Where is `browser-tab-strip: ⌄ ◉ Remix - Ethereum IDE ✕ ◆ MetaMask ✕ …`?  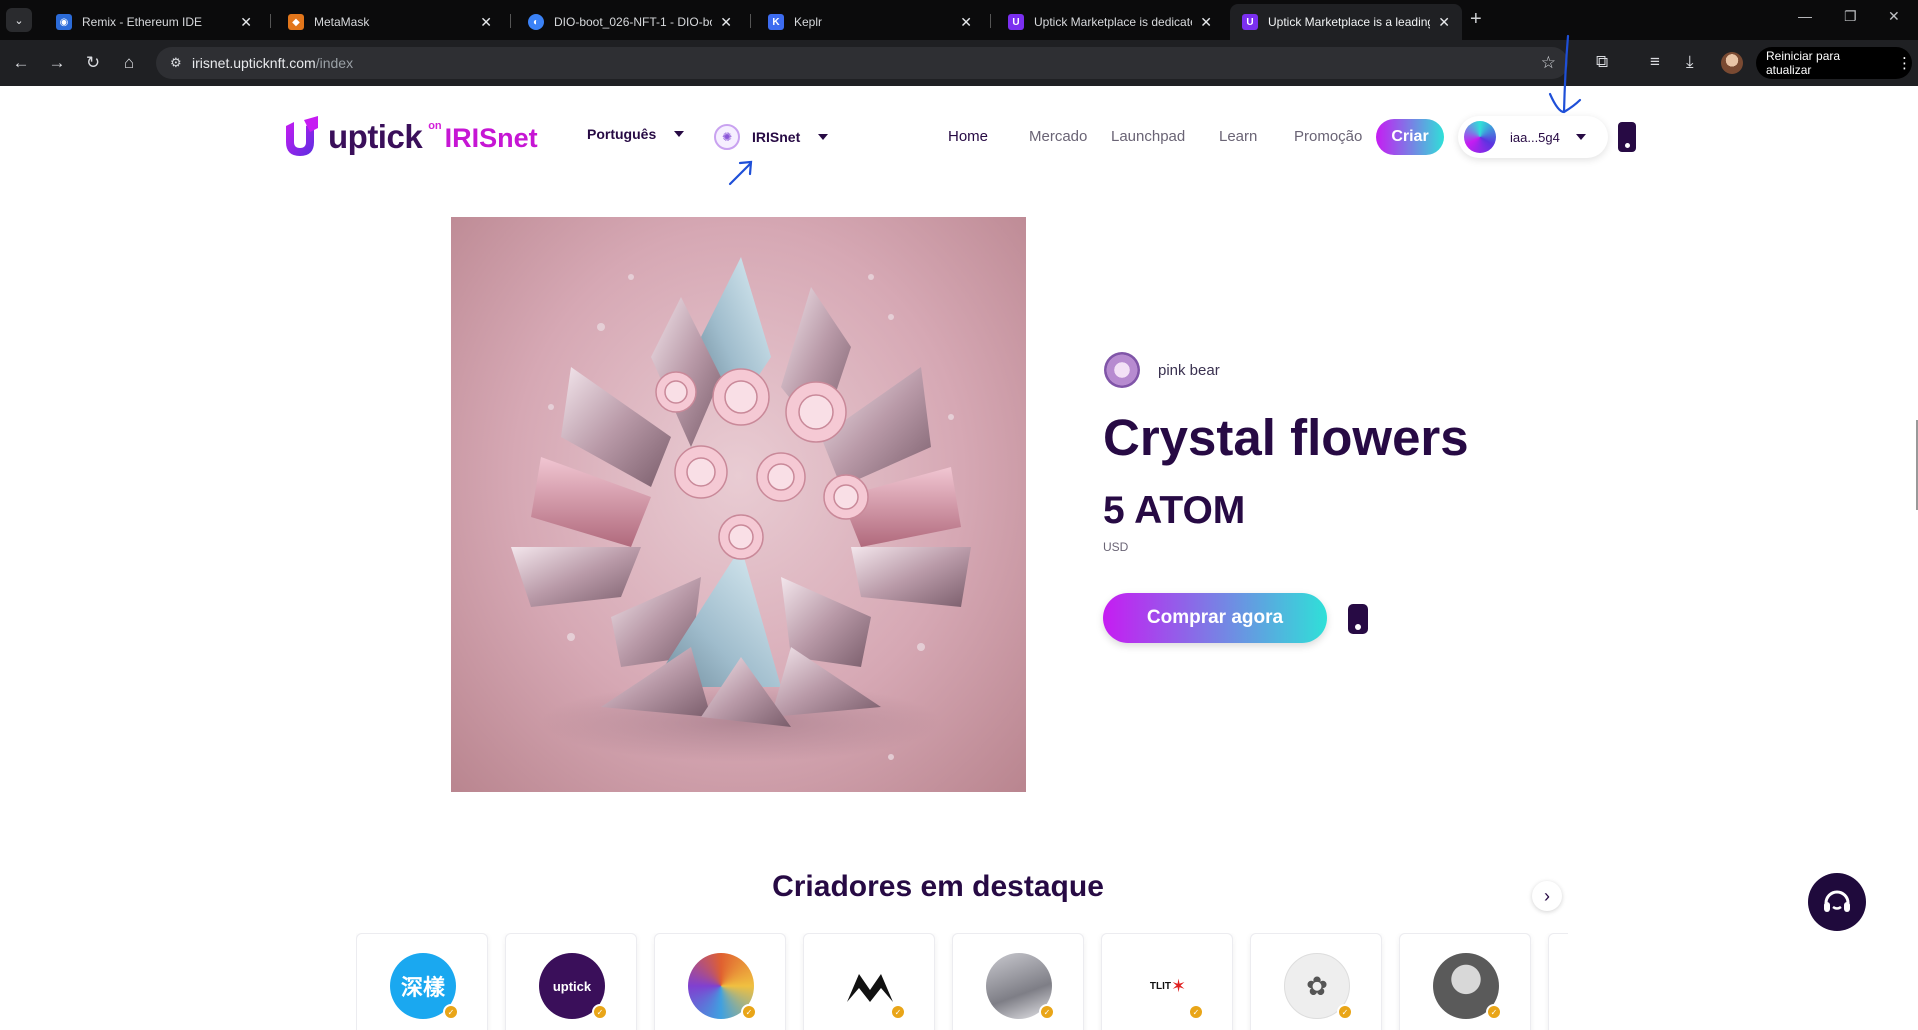 browser-tab-strip: ⌄ ◉ Remix - Ethereum IDE ✕ ◆ MetaMask ✕ … is located at coordinates (959, 20).